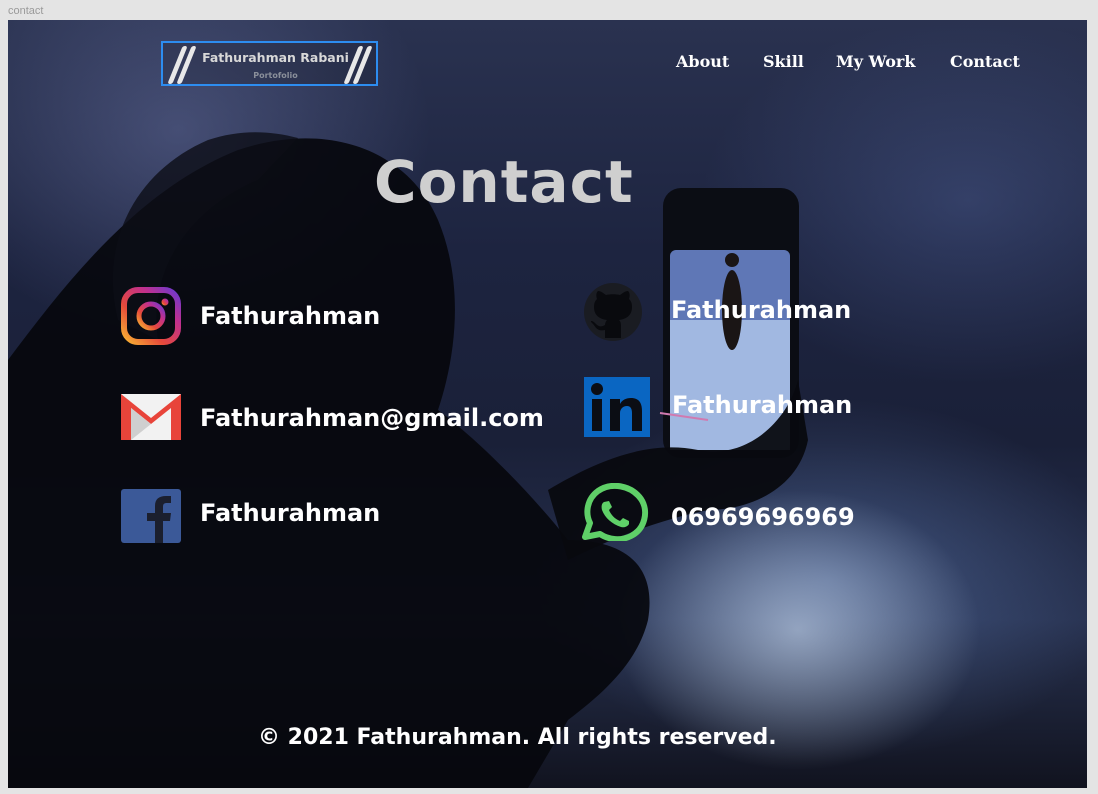 This screenshot has height=794, width=1098. I want to click on email-address: Fathurahman@gmail.com, so click(372, 418).